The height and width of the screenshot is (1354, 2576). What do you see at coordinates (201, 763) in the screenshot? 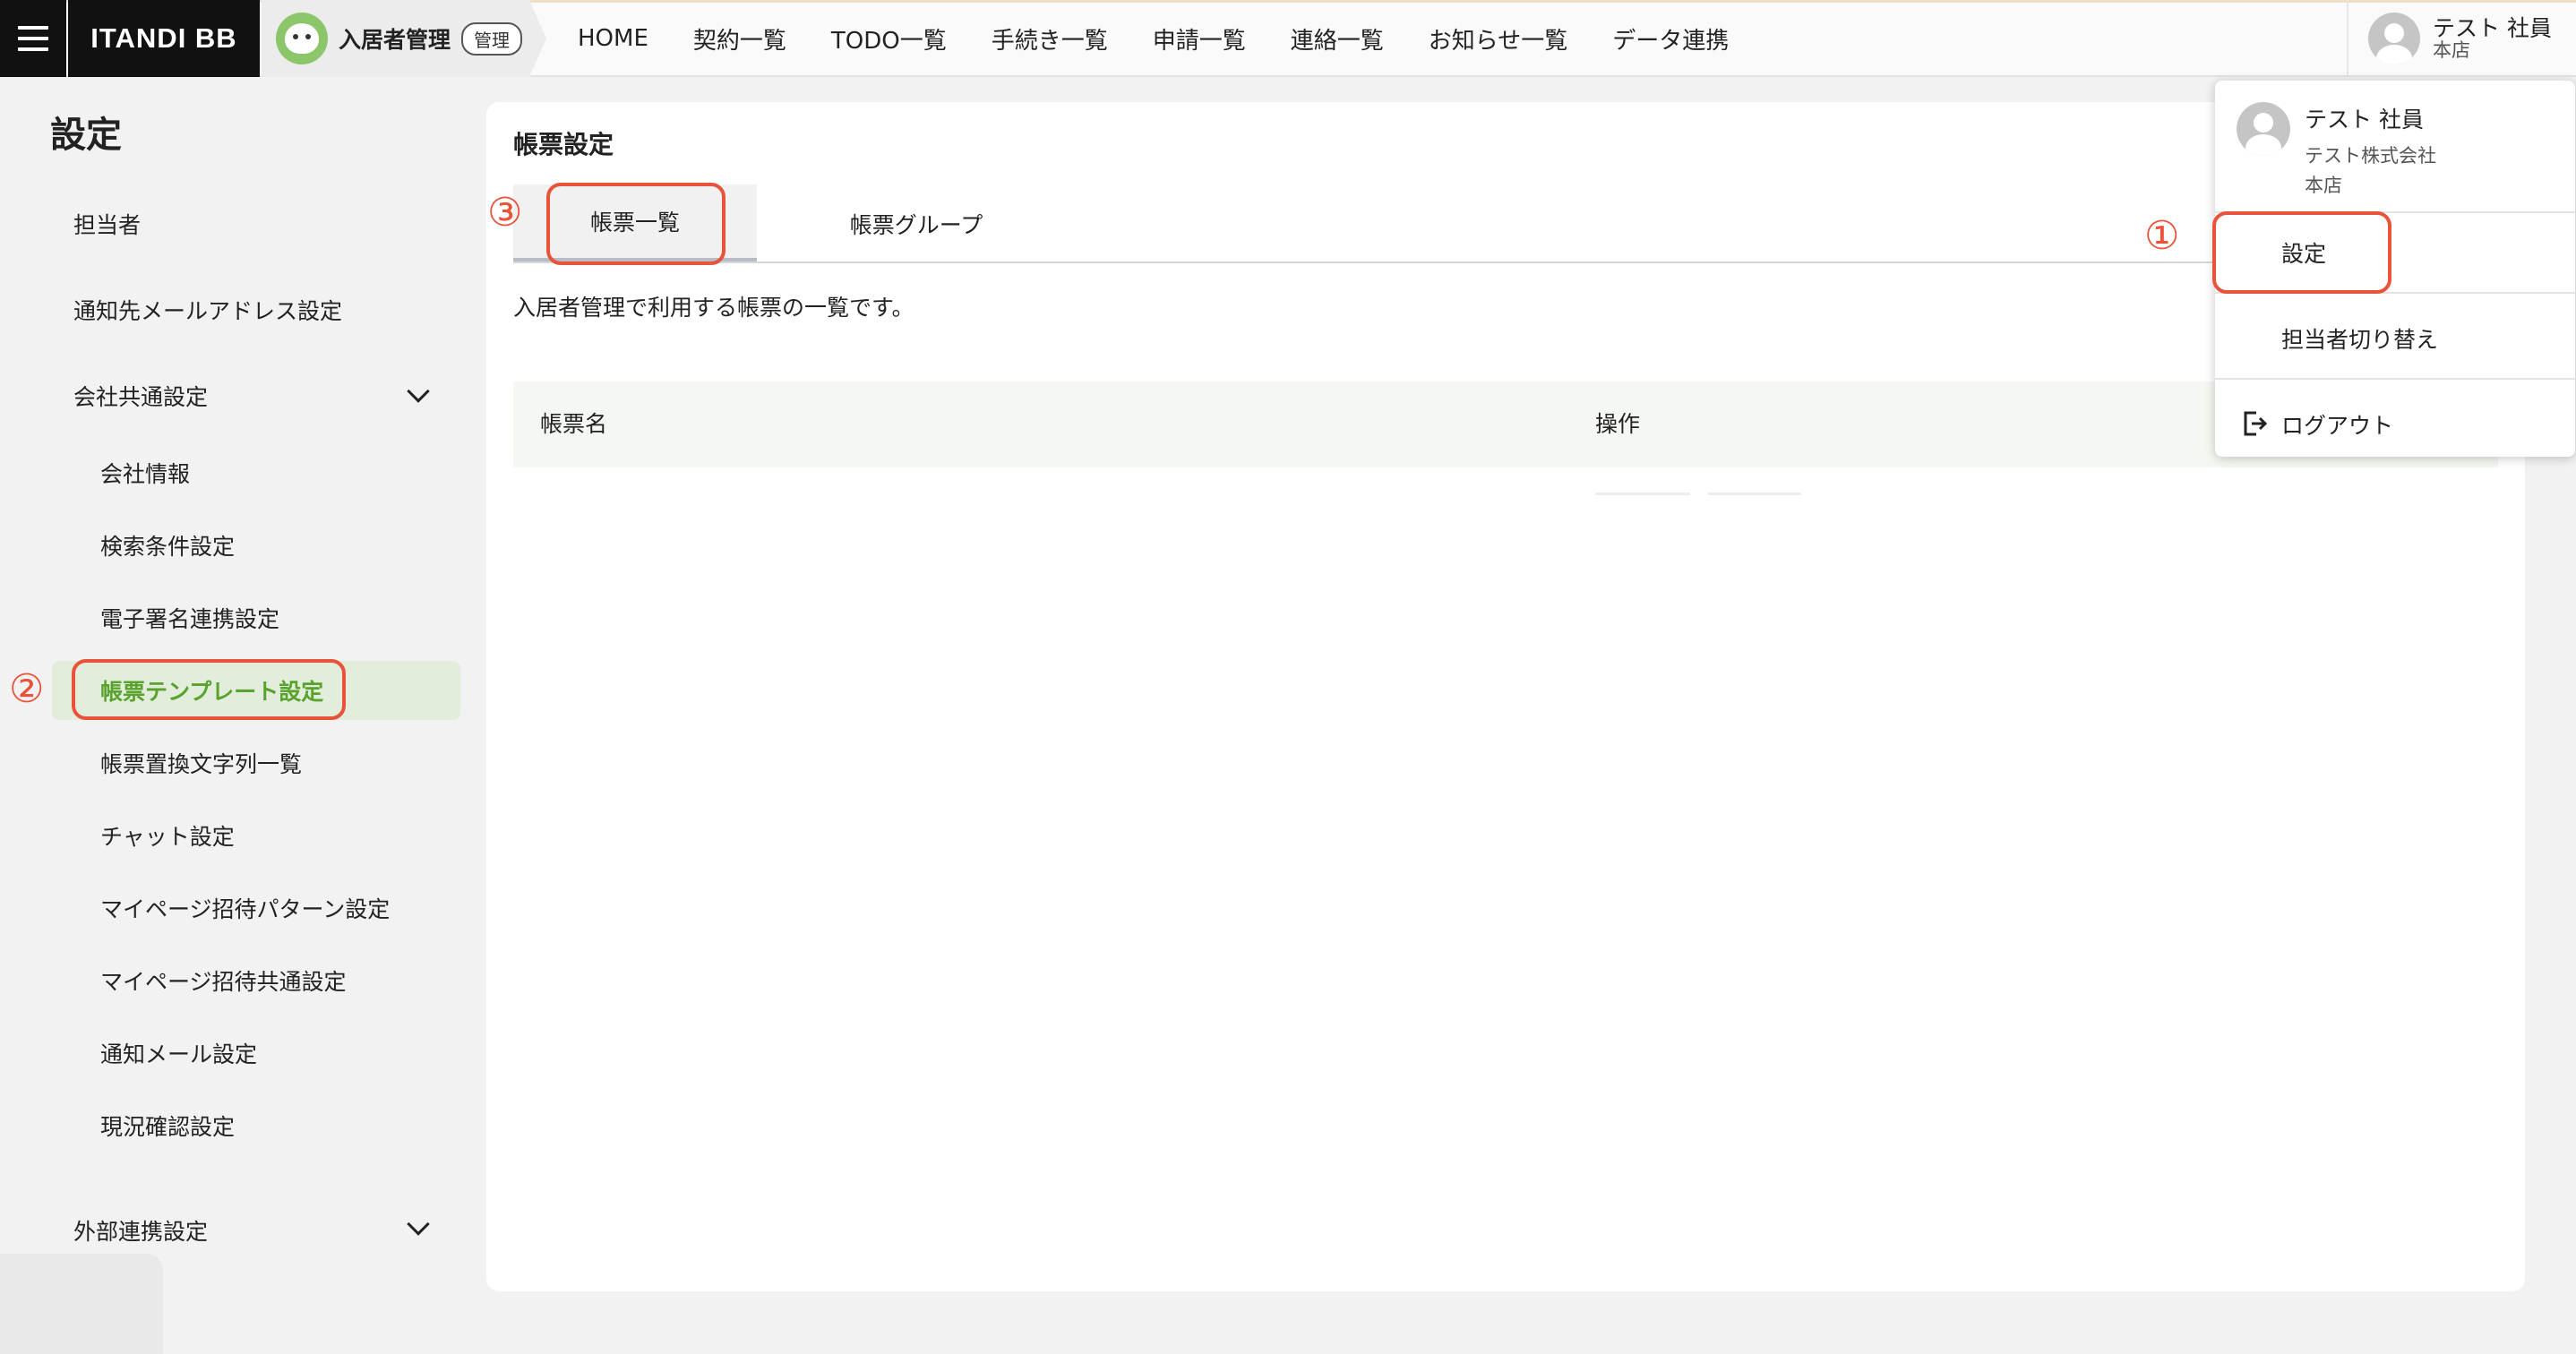
I see `sidebar-item-replace-strings: 帳票置換文字列一覧` at bounding box center [201, 763].